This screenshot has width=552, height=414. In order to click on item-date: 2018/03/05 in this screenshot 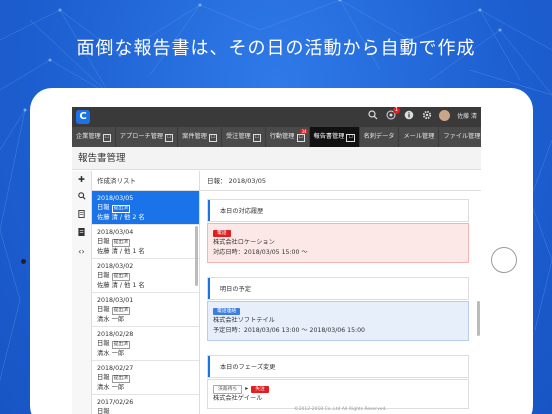, I will do `click(115, 198)`.